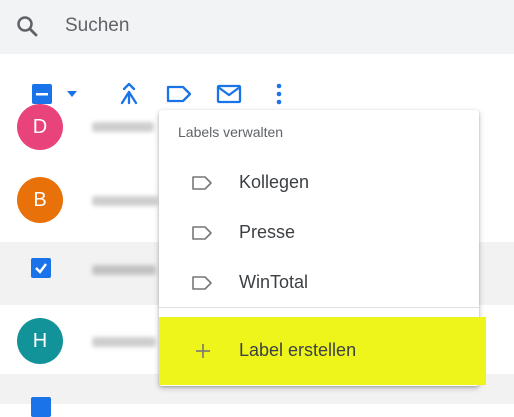 The width and height of the screenshot is (514, 417). I want to click on menu-item-kollegen: Kollegen, so click(319, 183).